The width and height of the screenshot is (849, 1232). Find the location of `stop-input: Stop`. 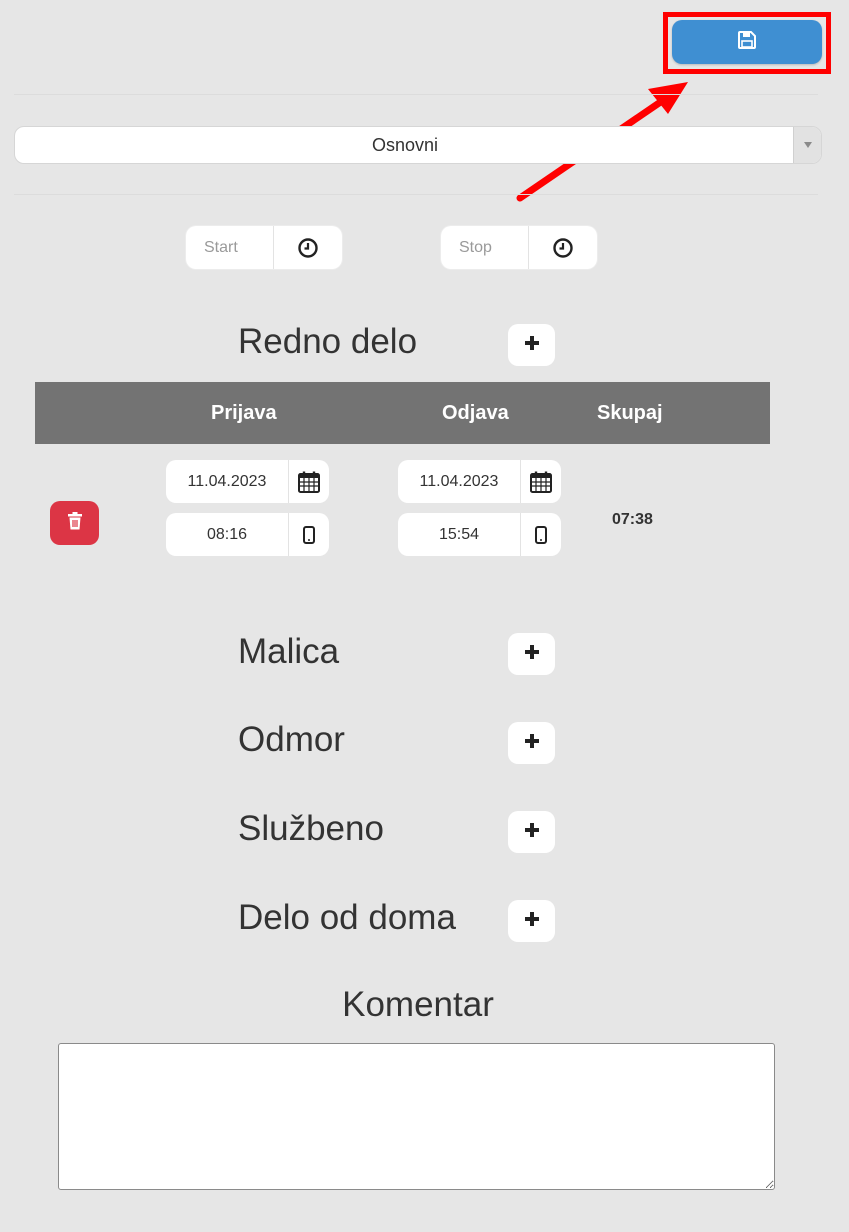

stop-input: Stop is located at coordinates (485, 247).